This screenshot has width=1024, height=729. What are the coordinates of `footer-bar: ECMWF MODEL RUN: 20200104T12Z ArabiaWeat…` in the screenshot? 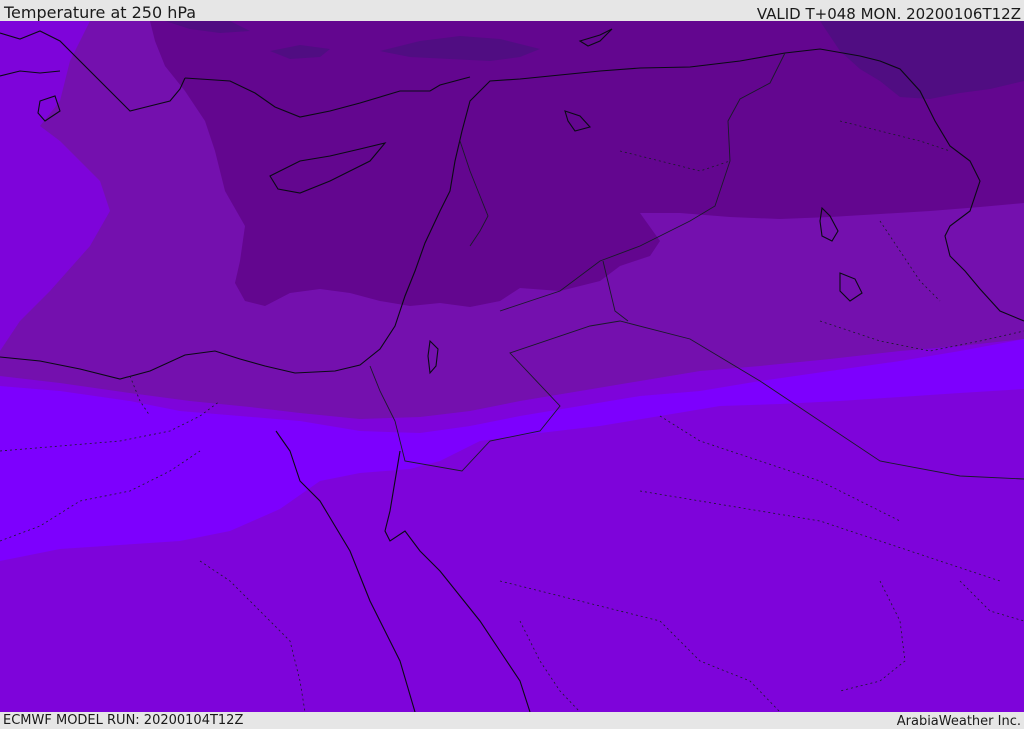 It's located at (512, 720).